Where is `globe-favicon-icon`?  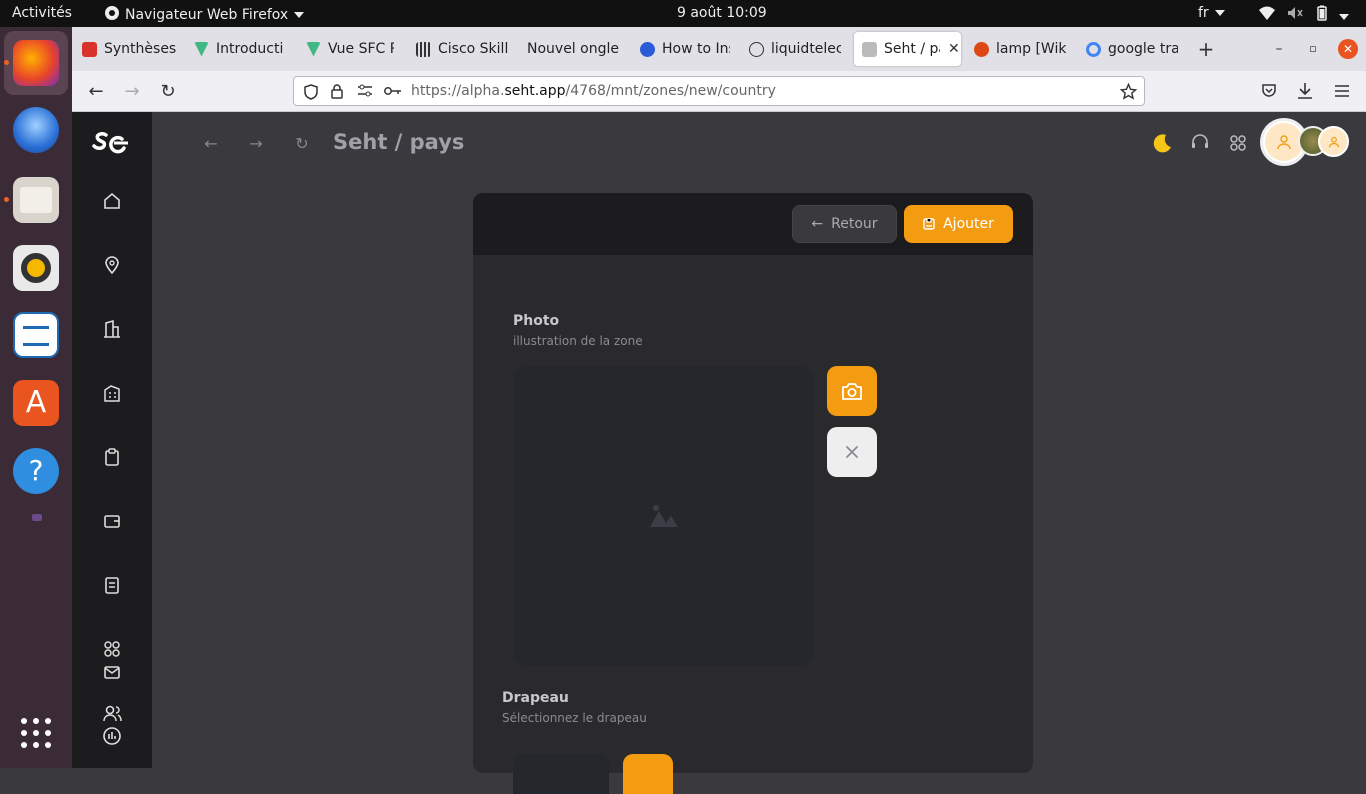
globe-favicon-icon is located at coordinates (647, 49).